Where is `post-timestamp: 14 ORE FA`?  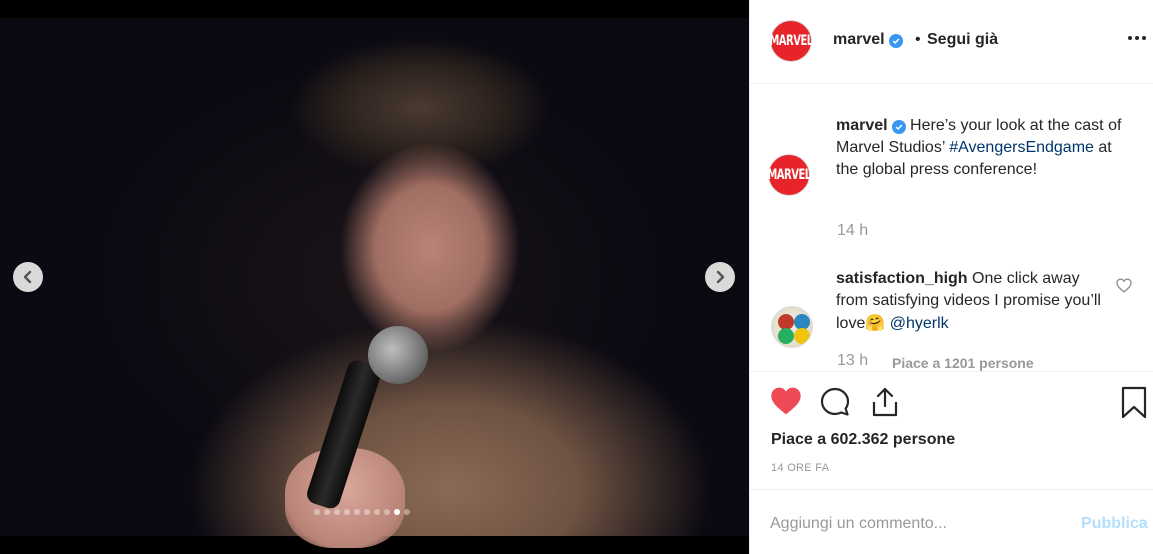
post-timestamp: 14 ORE FA is located at coordinates (800, 468).